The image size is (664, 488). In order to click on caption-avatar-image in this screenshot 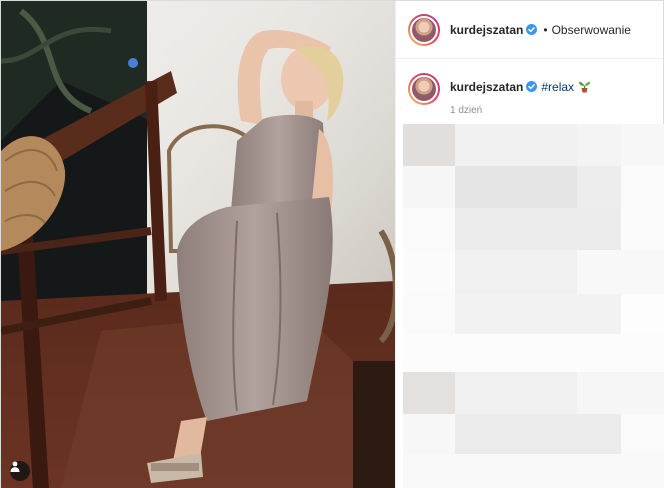, I will do `click(424, 89)`.